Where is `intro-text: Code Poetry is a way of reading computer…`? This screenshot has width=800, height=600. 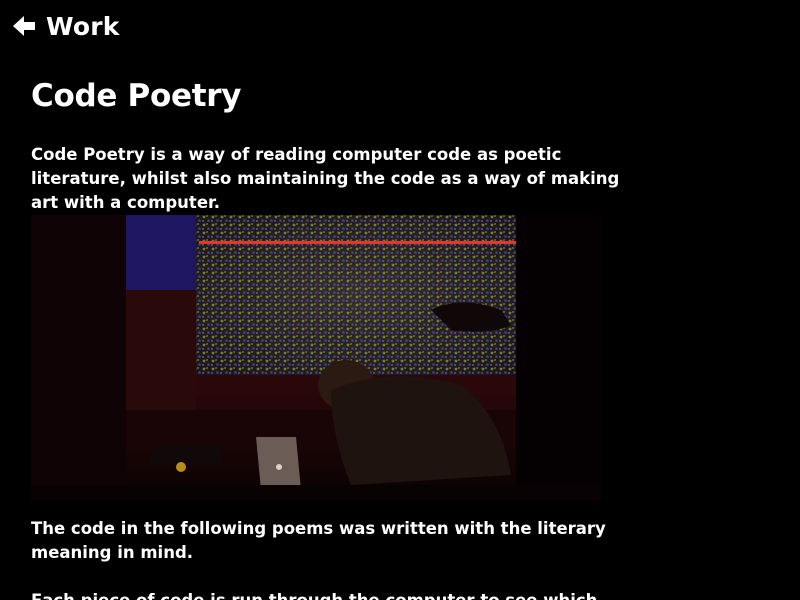 intro-text: Code Poetry is a way of reading computer… is located at coordinates (325, 178).